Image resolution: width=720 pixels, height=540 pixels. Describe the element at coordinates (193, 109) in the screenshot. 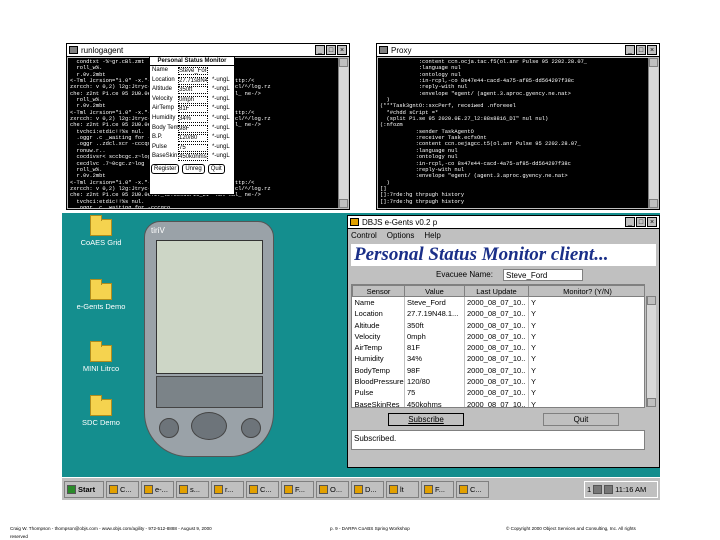

I see `palm-field-value: 81F` at that location.